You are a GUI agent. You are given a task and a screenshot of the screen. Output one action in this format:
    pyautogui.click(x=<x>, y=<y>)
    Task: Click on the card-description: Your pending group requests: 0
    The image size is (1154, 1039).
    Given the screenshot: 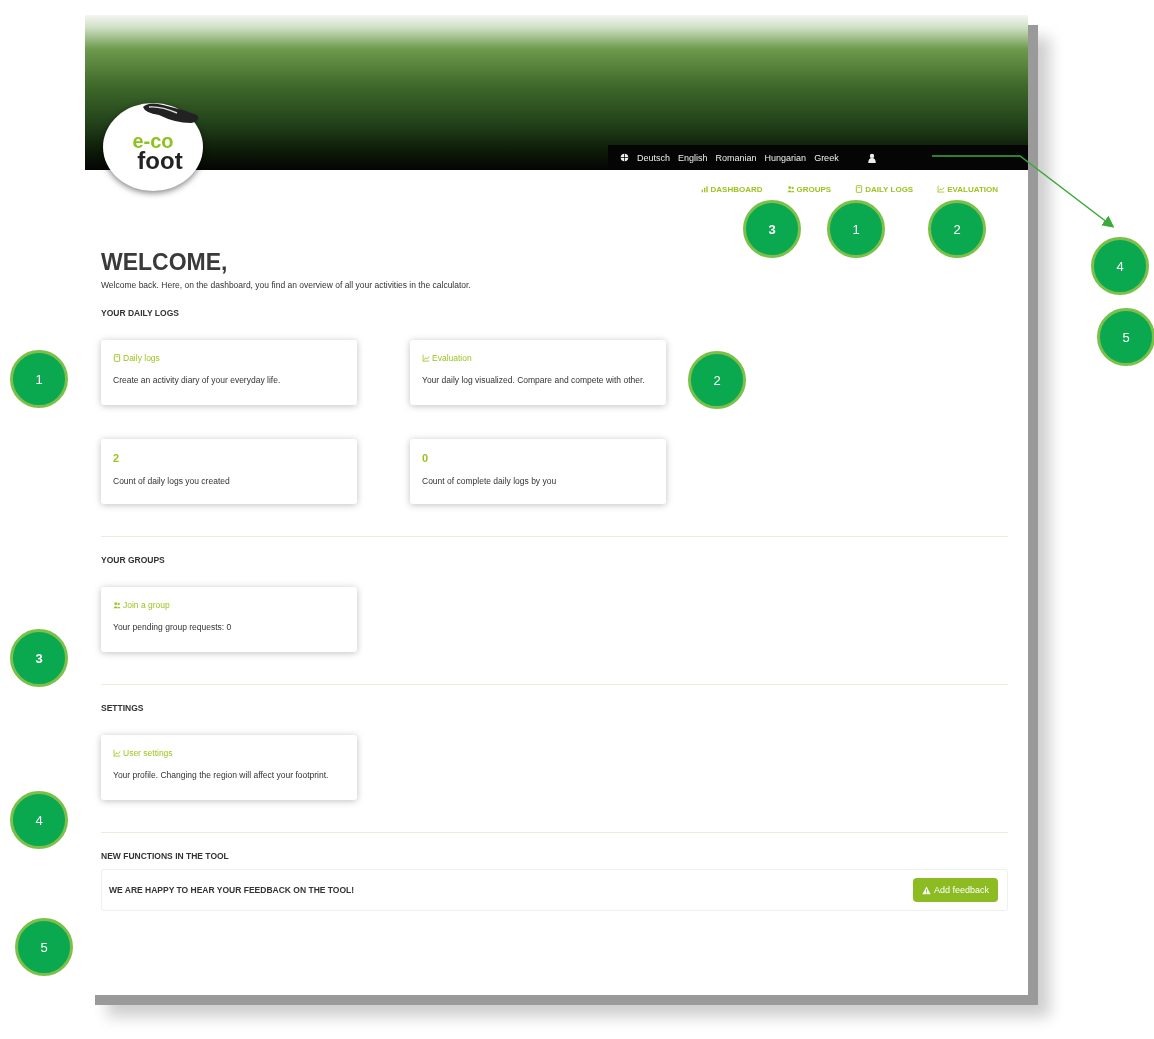 What is the action you would take?
    pyautogui.click(x=173, y=627)
    